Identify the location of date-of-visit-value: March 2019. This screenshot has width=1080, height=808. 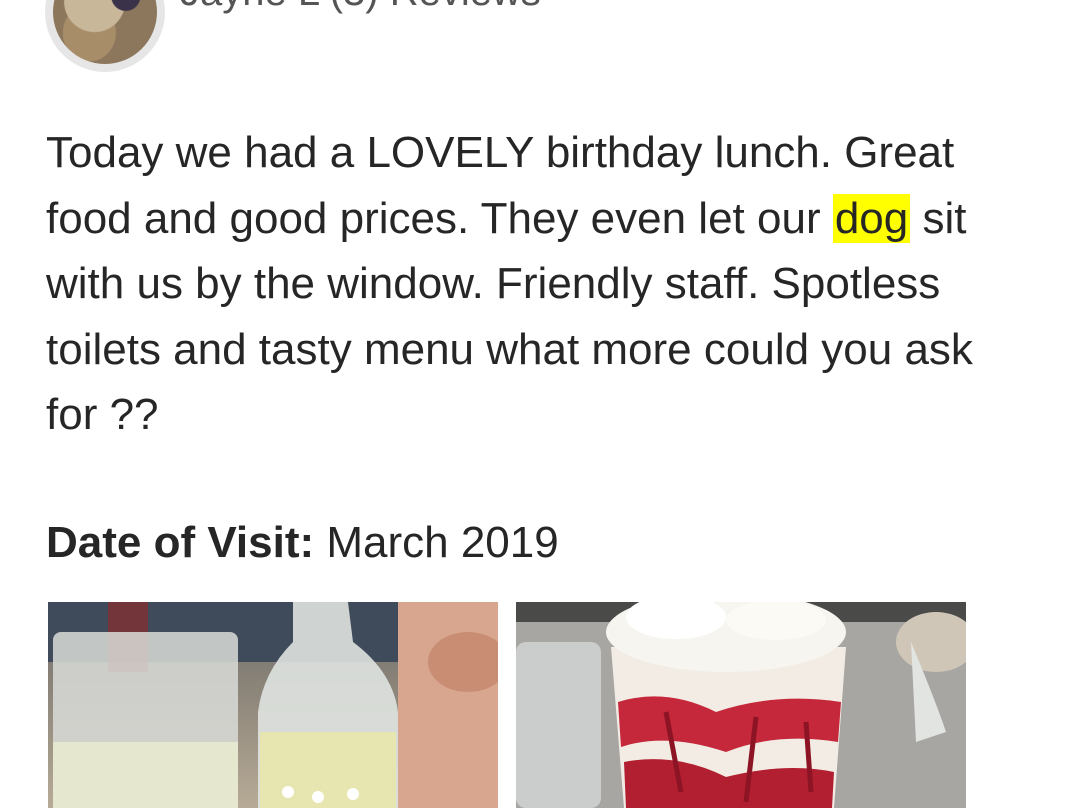
(436, 542).